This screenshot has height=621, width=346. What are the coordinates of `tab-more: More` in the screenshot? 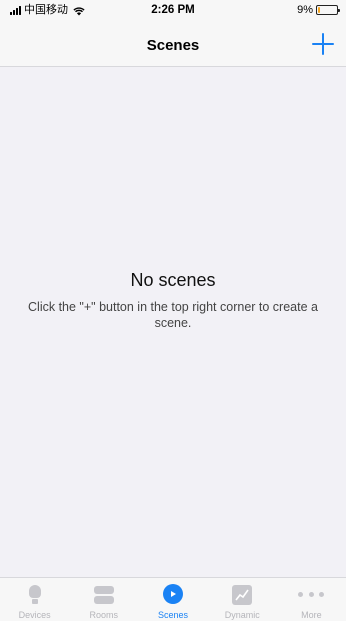 It's located at (311, 599).